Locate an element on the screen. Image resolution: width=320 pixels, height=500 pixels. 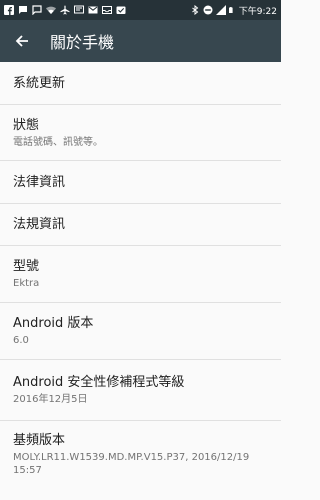
item-title: Android 版本 is located at coordinates (53, 323).